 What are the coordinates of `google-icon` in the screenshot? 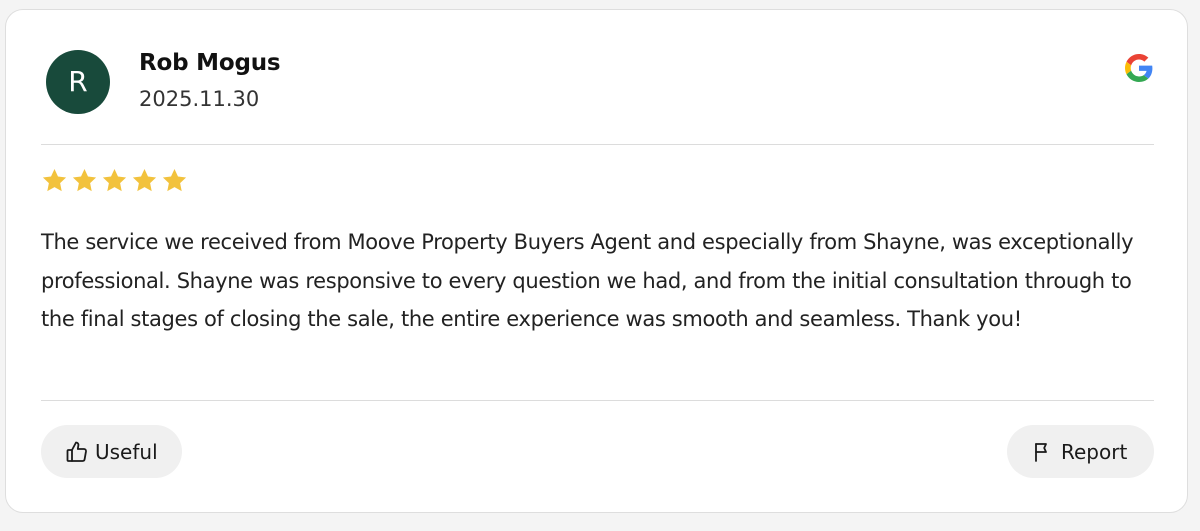 It's located at (1139, 68).